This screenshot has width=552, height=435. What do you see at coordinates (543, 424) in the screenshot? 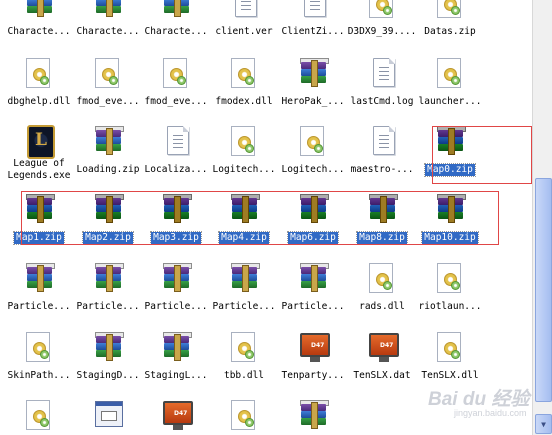
I see `scroll-down-button: ▼` at bounding box center [543, 424].